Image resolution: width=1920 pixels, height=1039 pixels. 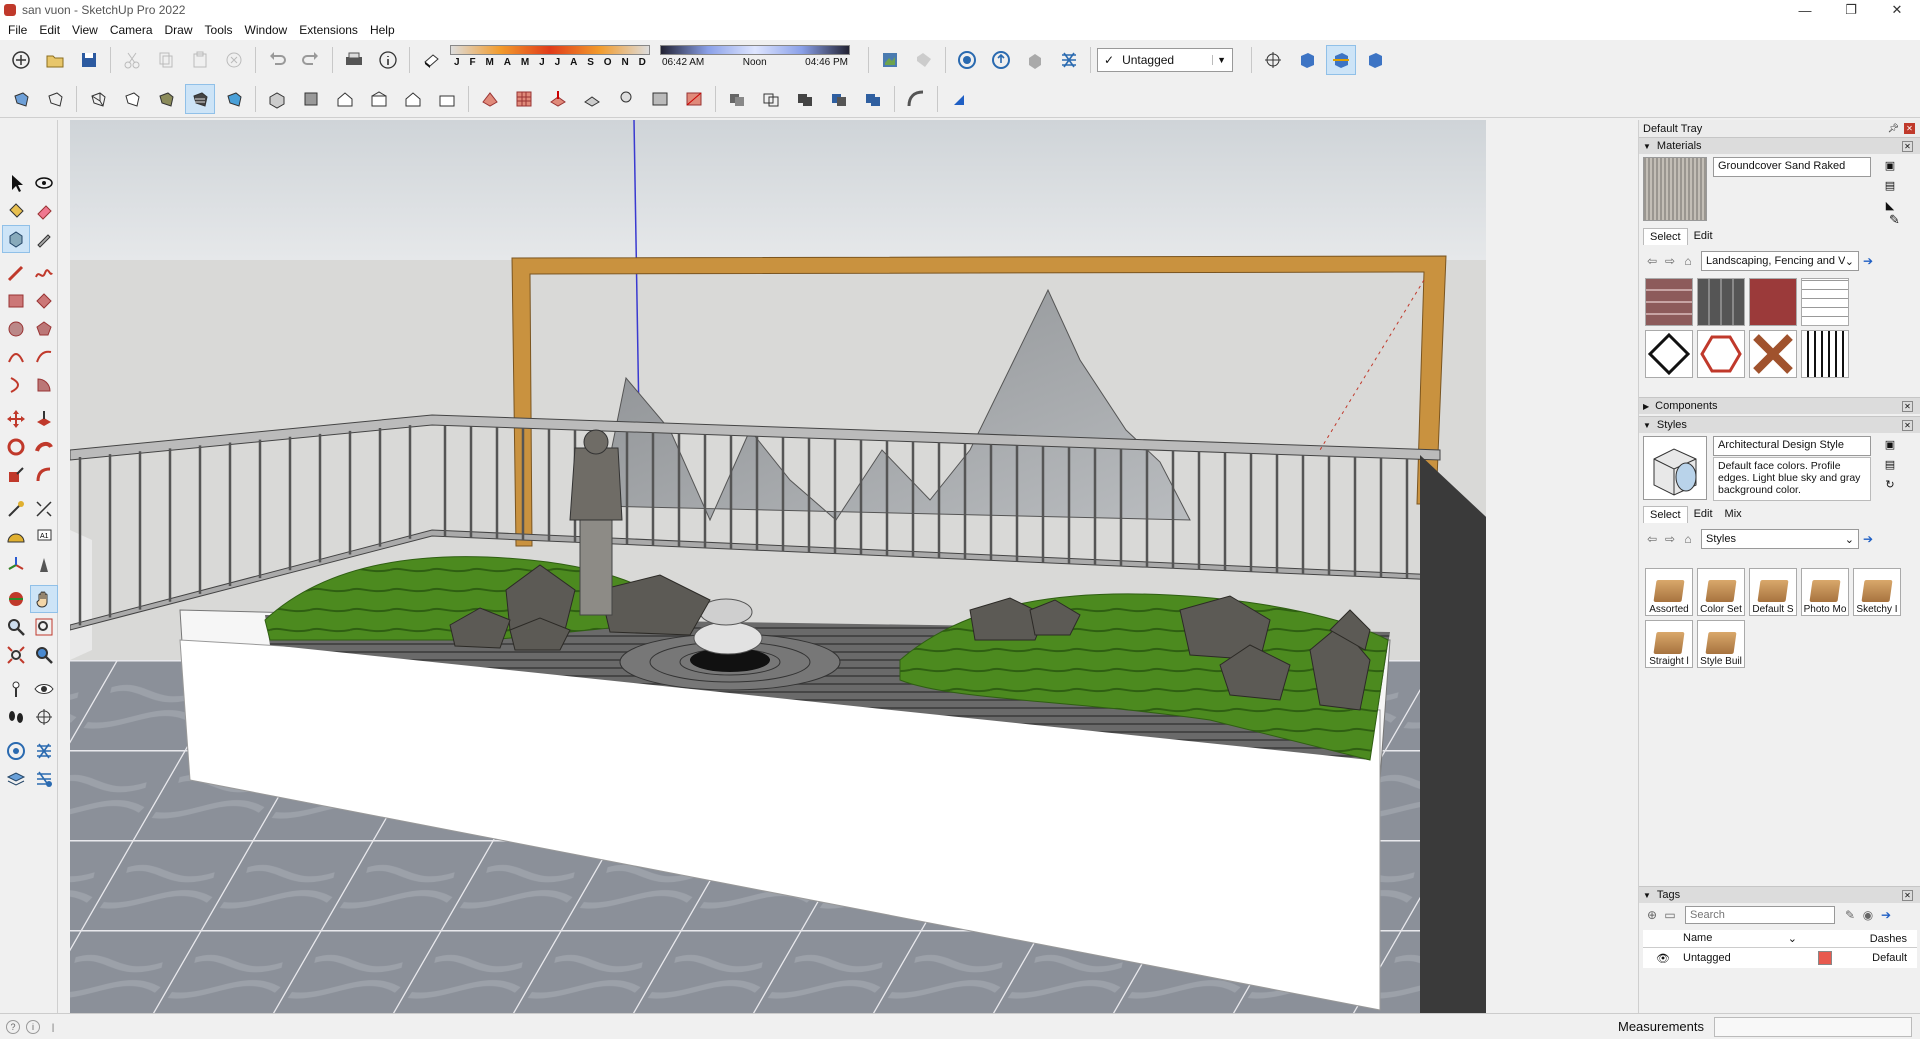 I want to click on style-name-field: Architectural Design Style, so click(x=1792, y=446).